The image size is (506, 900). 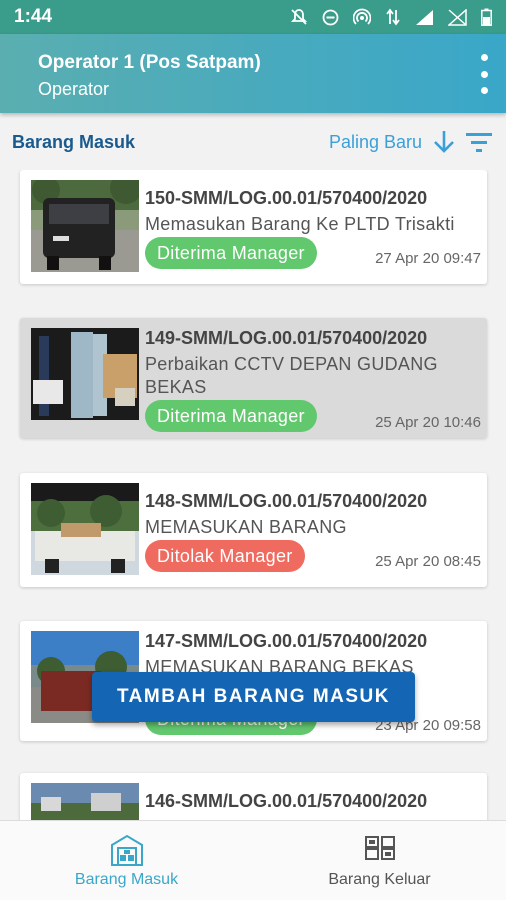 What do you see at coordinates (299, 17) in the screenshot?
I see `notifications-off-icon` at bounding box center [299, 17].